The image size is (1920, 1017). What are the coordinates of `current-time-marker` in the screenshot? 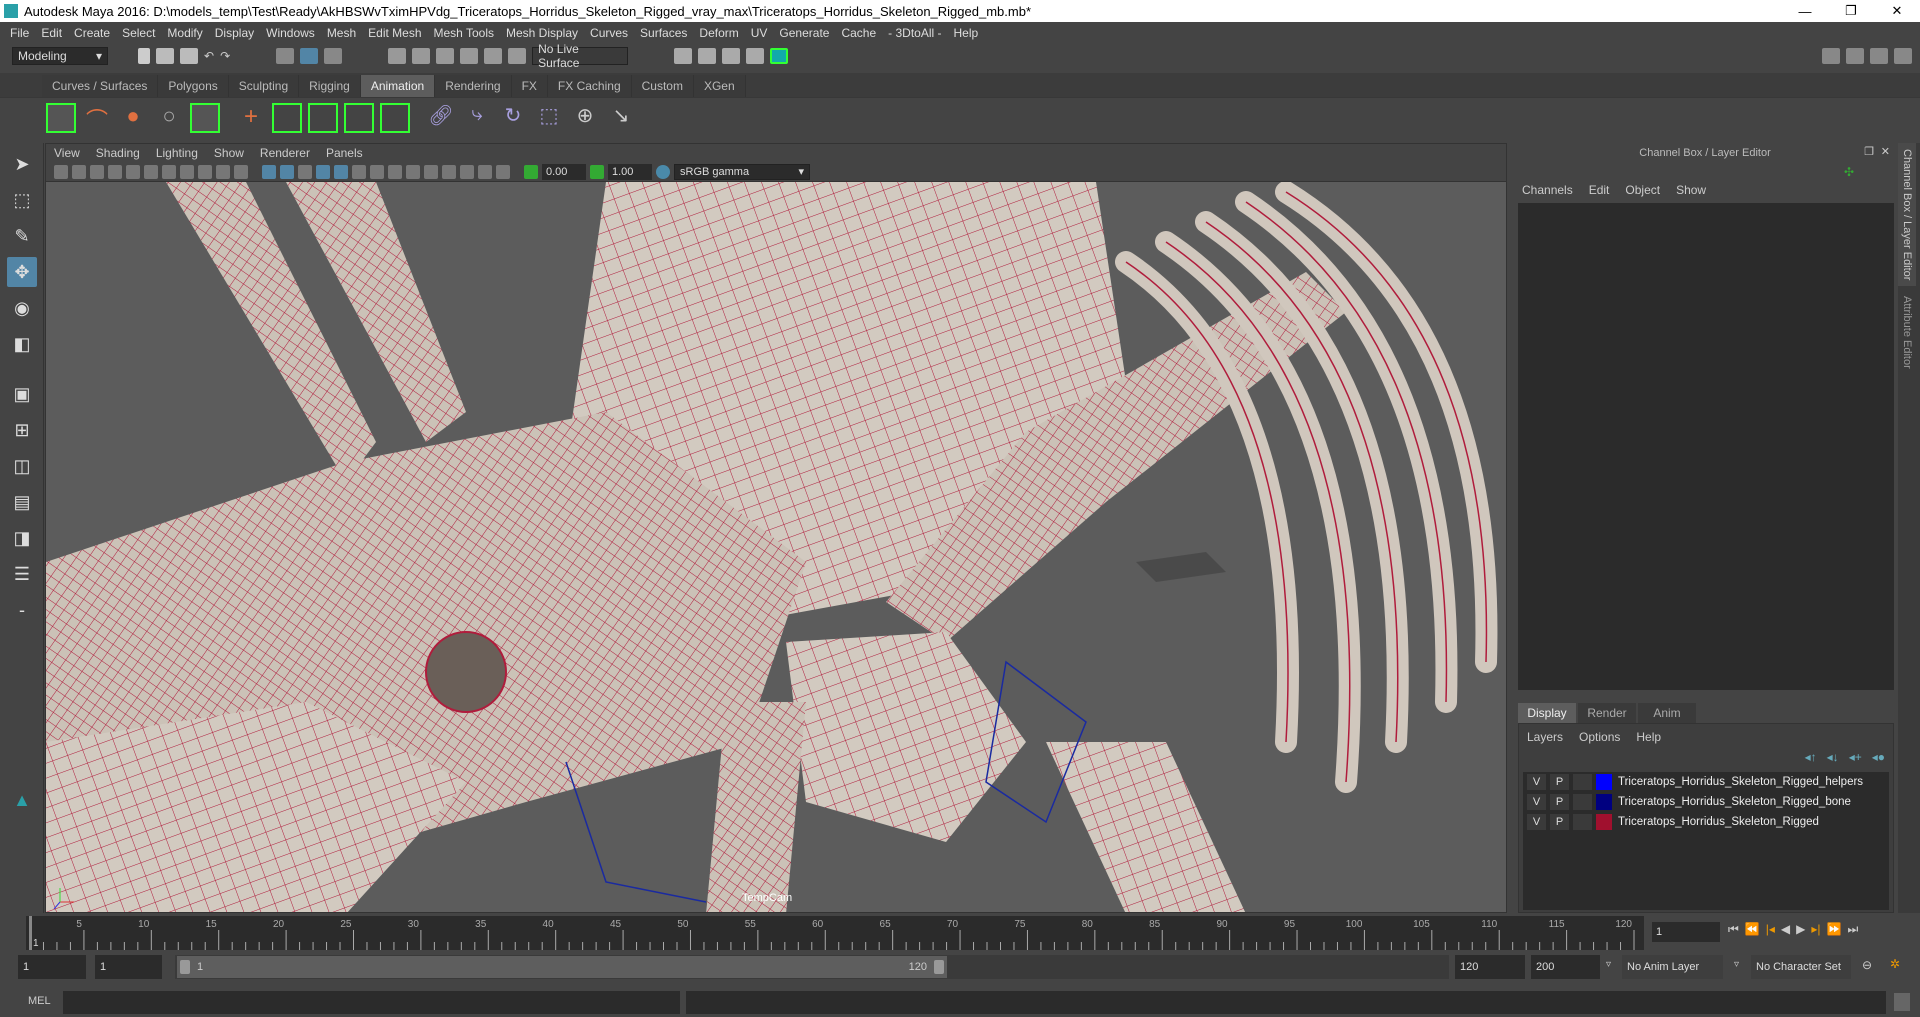 It's located at (30, 933).